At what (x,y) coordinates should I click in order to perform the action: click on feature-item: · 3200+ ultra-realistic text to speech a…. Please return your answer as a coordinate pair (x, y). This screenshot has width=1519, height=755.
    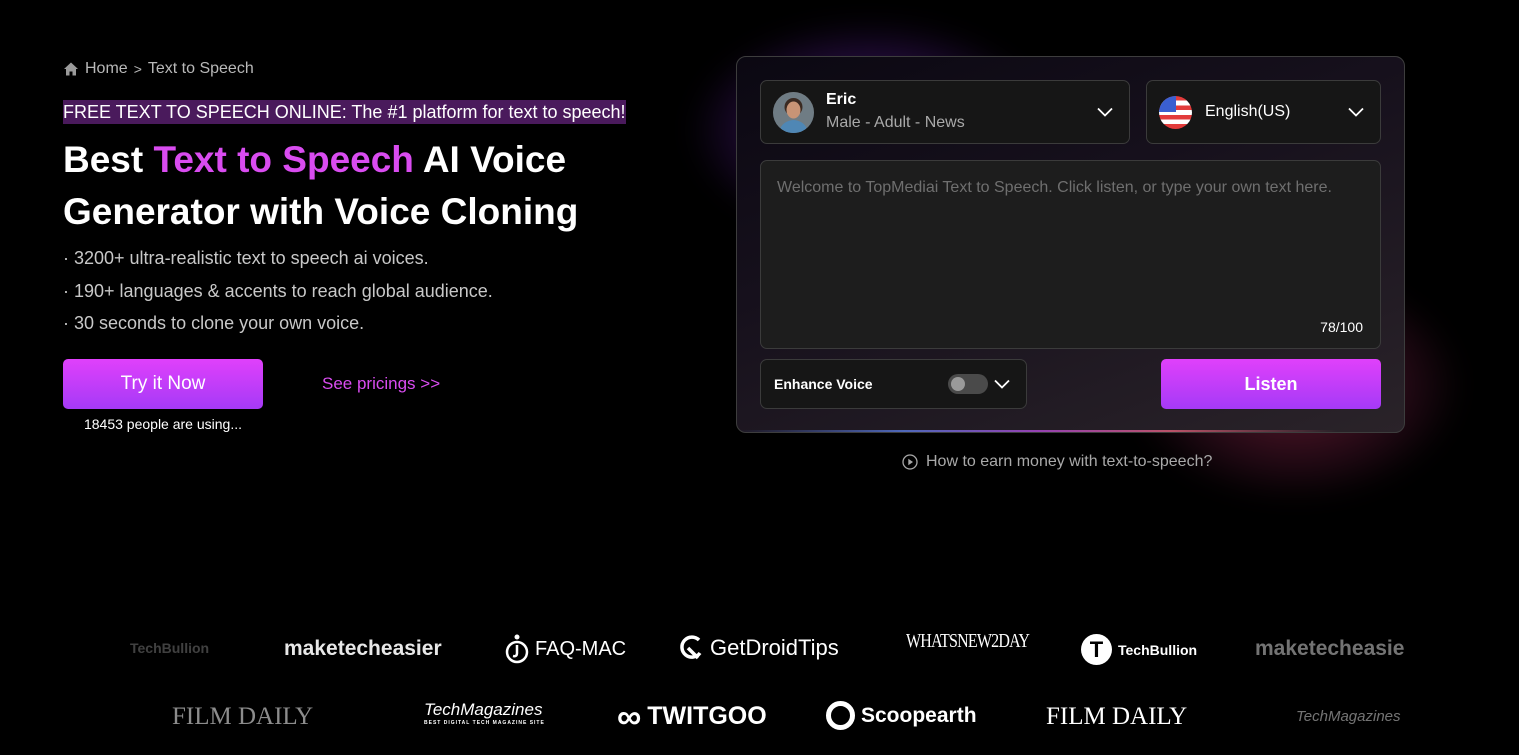
    Looking at the image, I should click on (246, 258).